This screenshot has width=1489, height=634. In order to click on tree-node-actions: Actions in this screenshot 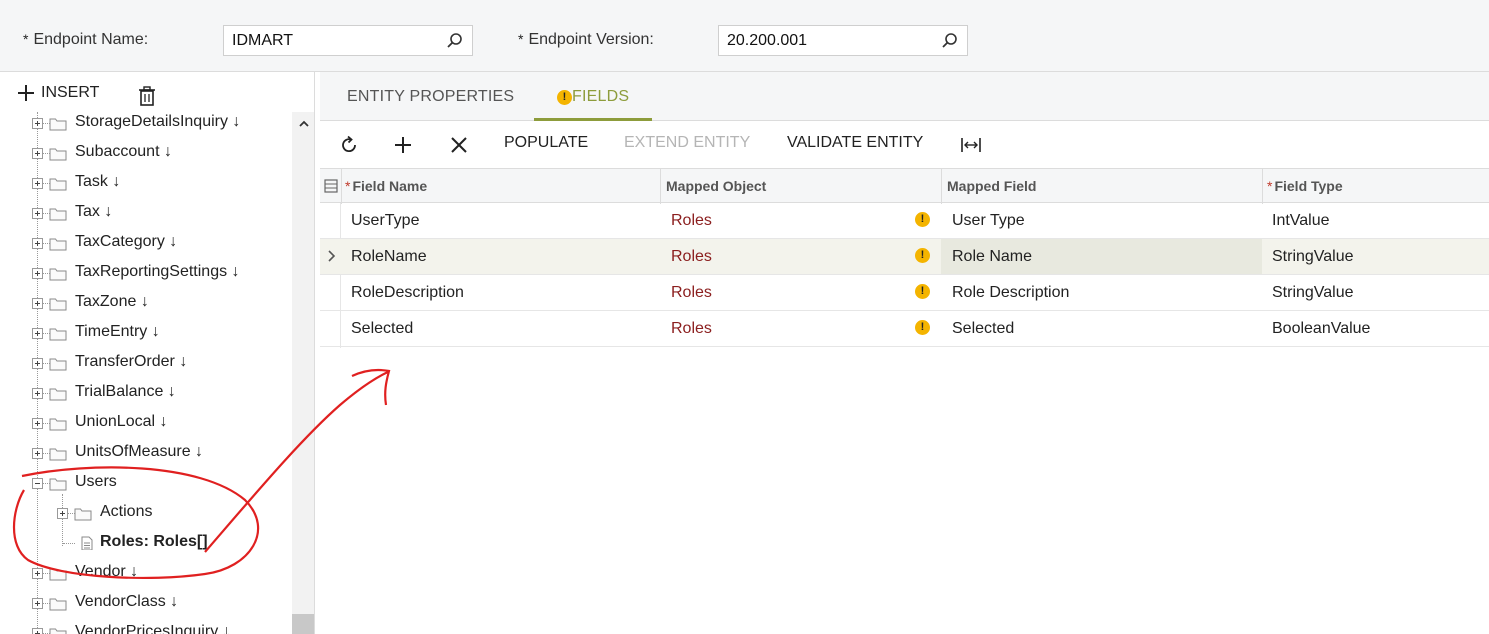, I will do `click(145, 513)`.